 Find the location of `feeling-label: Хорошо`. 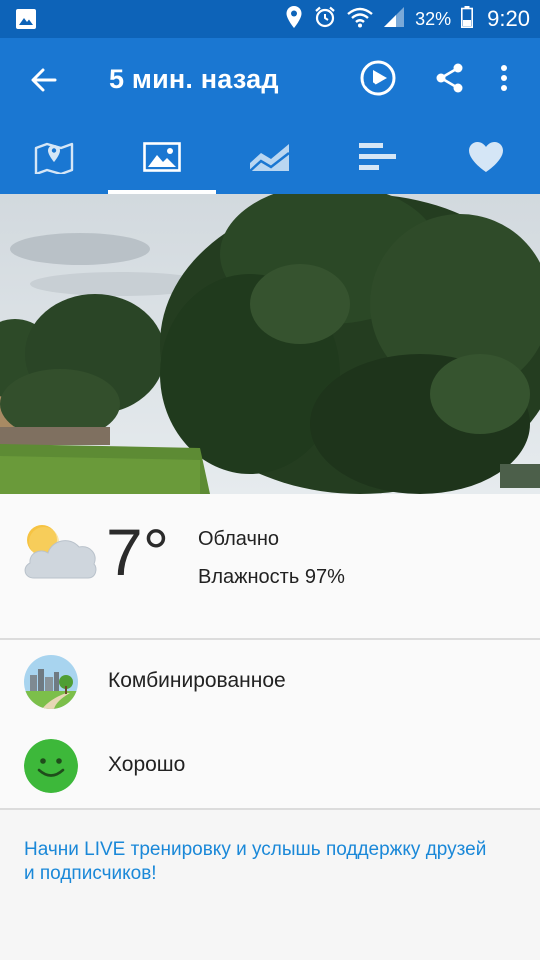

feeling-label: Хорошо is located at coordinates (147, 764).